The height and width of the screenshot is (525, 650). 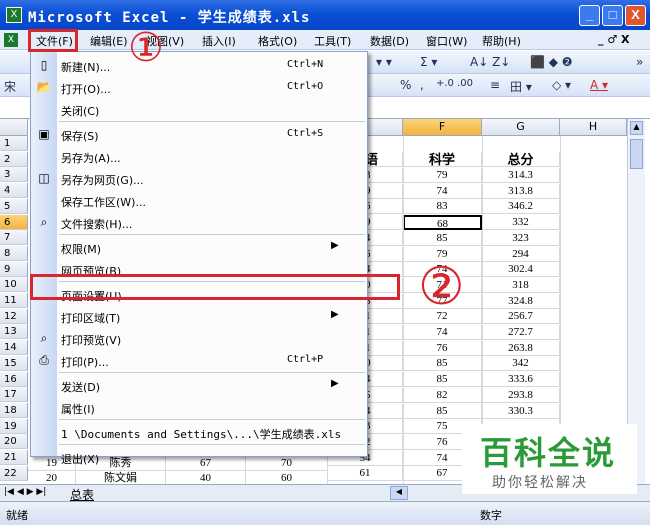 What do you see at coordinates (521, 269) in the screenshot?
I see `data-cell: 302.4` at bounding box center [521, 269].